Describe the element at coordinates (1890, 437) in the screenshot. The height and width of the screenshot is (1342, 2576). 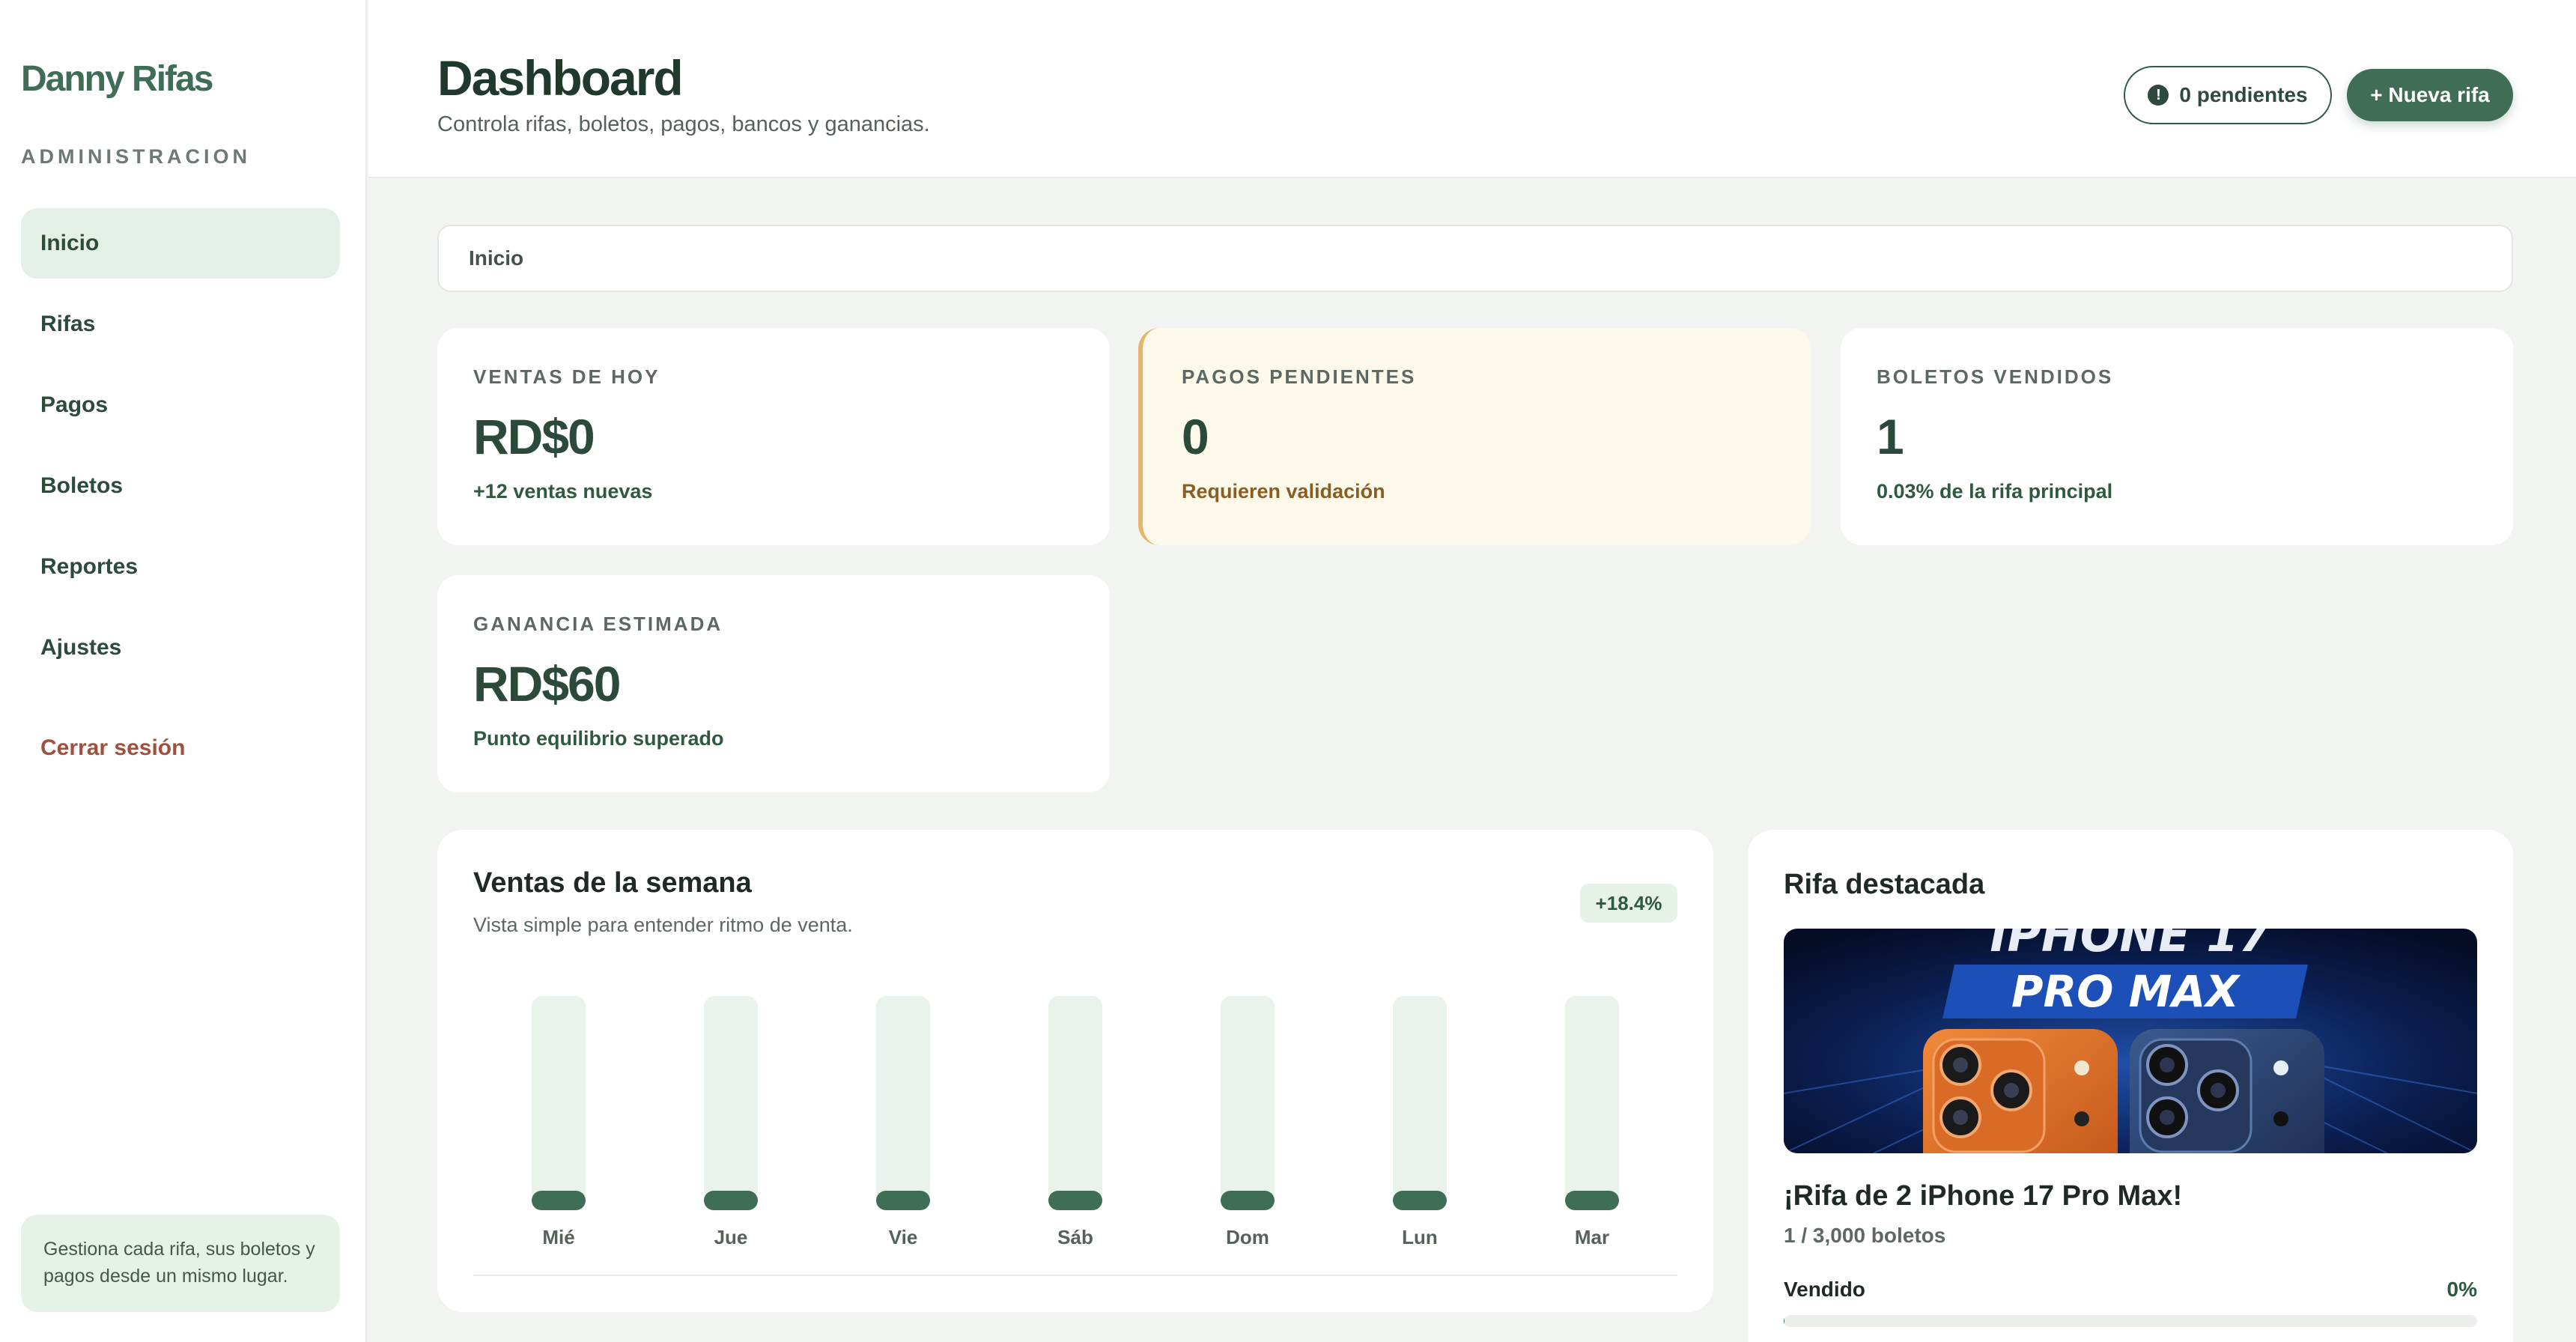
I see `stat-value: 1` at that location.